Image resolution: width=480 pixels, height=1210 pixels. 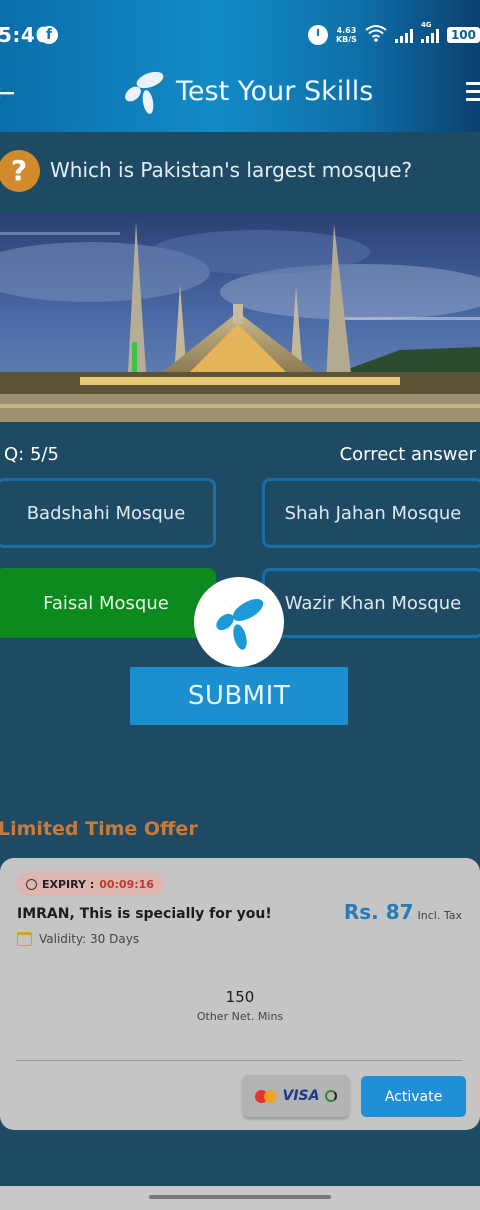 I want to click on question-counter: Q: 5/5, so click(x=31, y=454).